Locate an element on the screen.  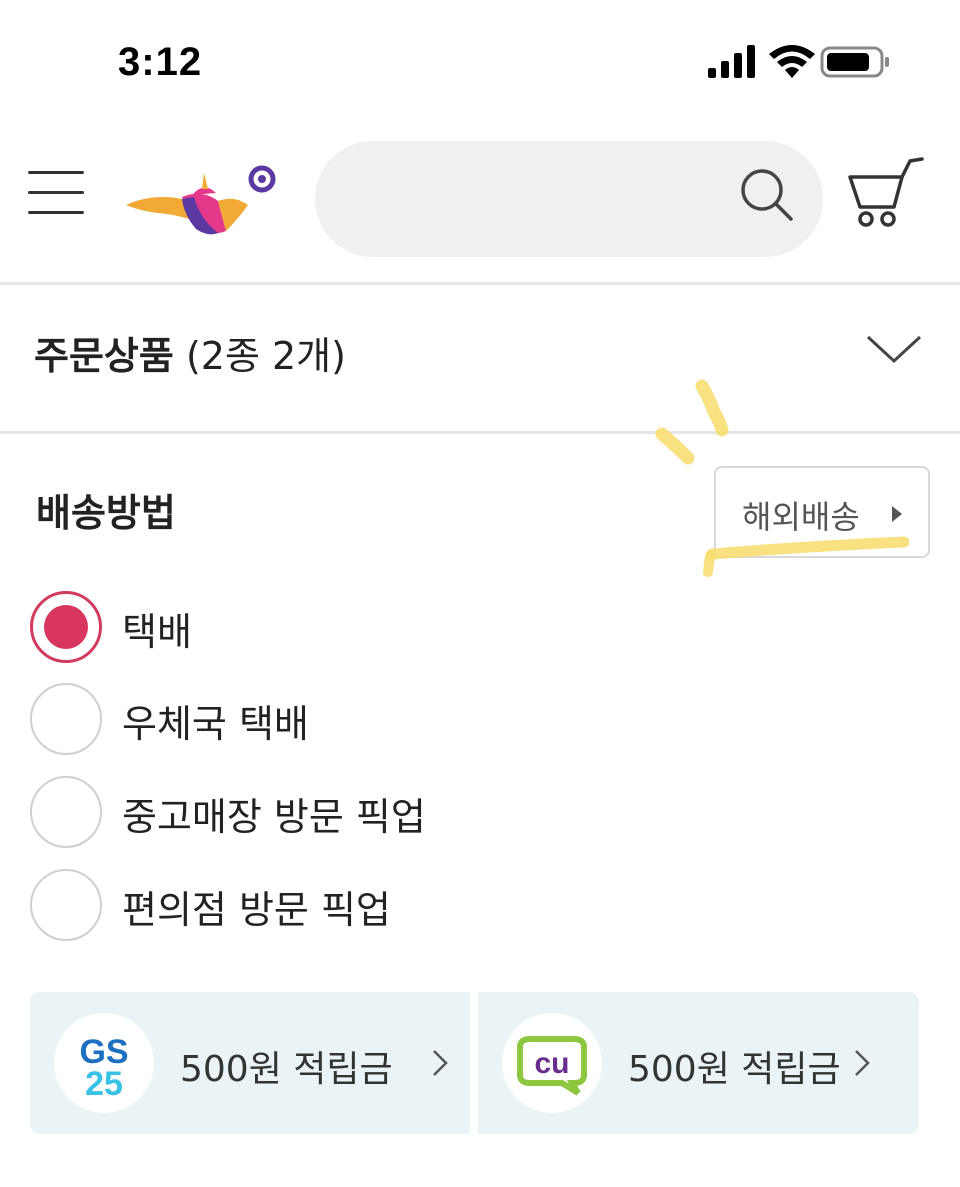
cart-icon is located at coordinates (886, 192).